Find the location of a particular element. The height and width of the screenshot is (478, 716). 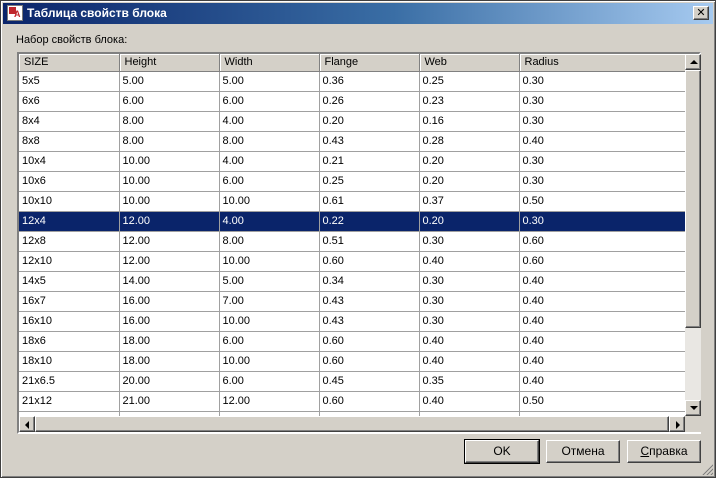

column-header-flange: Flange is located at coordinates (369, 63).